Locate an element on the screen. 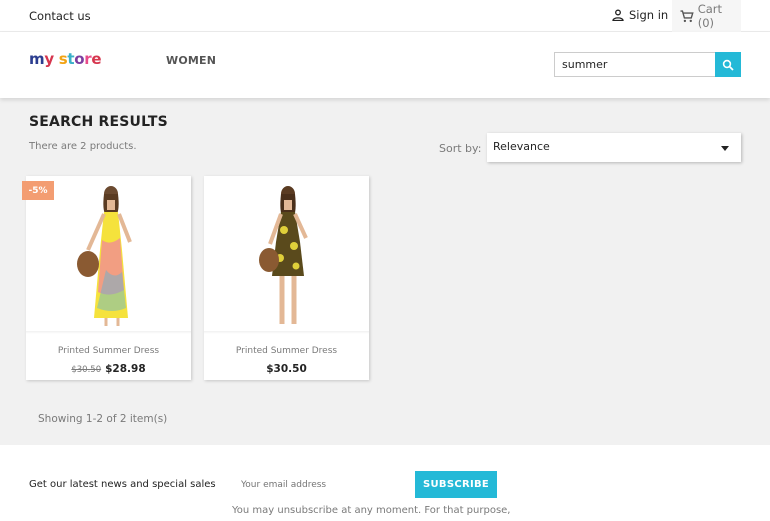 The height and width of the screenshot is (521, 770). product-card: Printed Summer Dress $30.50 is located at coordinates (286, 278).